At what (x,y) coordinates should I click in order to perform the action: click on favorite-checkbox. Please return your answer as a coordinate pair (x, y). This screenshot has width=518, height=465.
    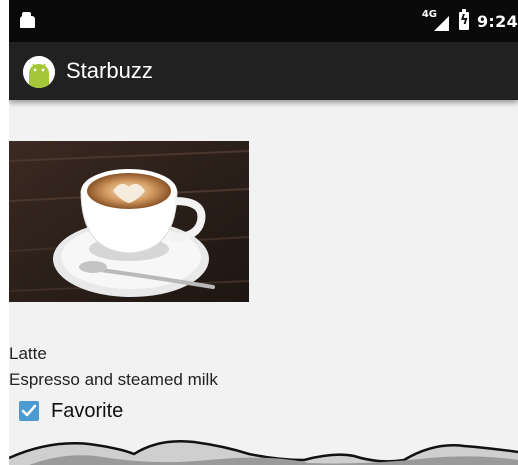
    Looking at the image, I should click on (29, 411).